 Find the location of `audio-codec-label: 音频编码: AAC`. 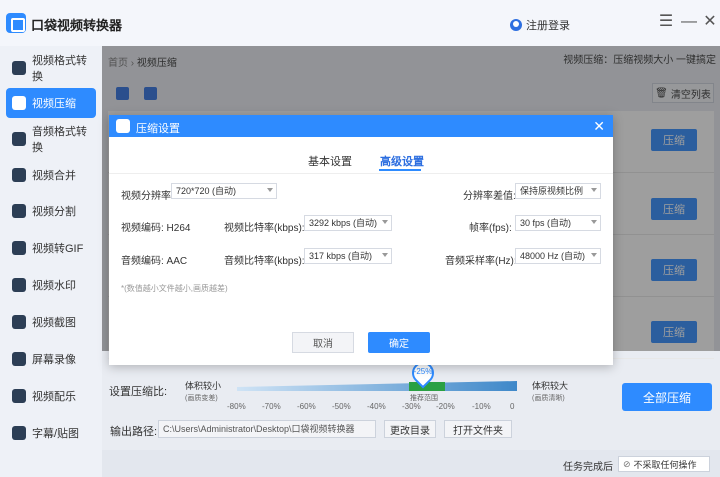

audio-codec-label: 音频编码: AAC is located at coordinates (154, 261).